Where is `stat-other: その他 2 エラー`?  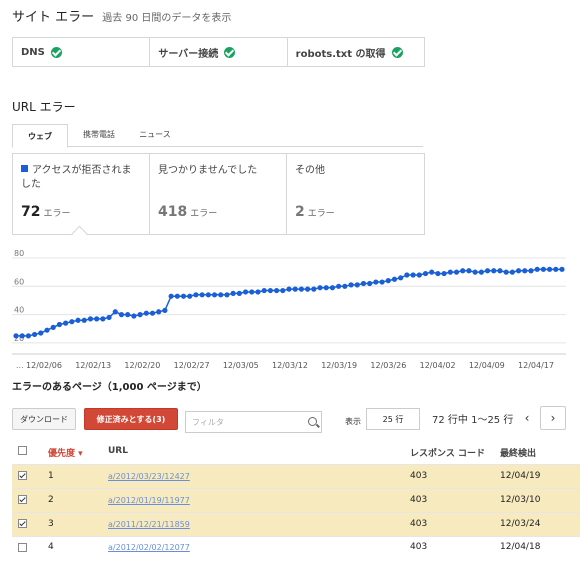
stat-other: その他 2 エラー is located at coordinates (355, 194).